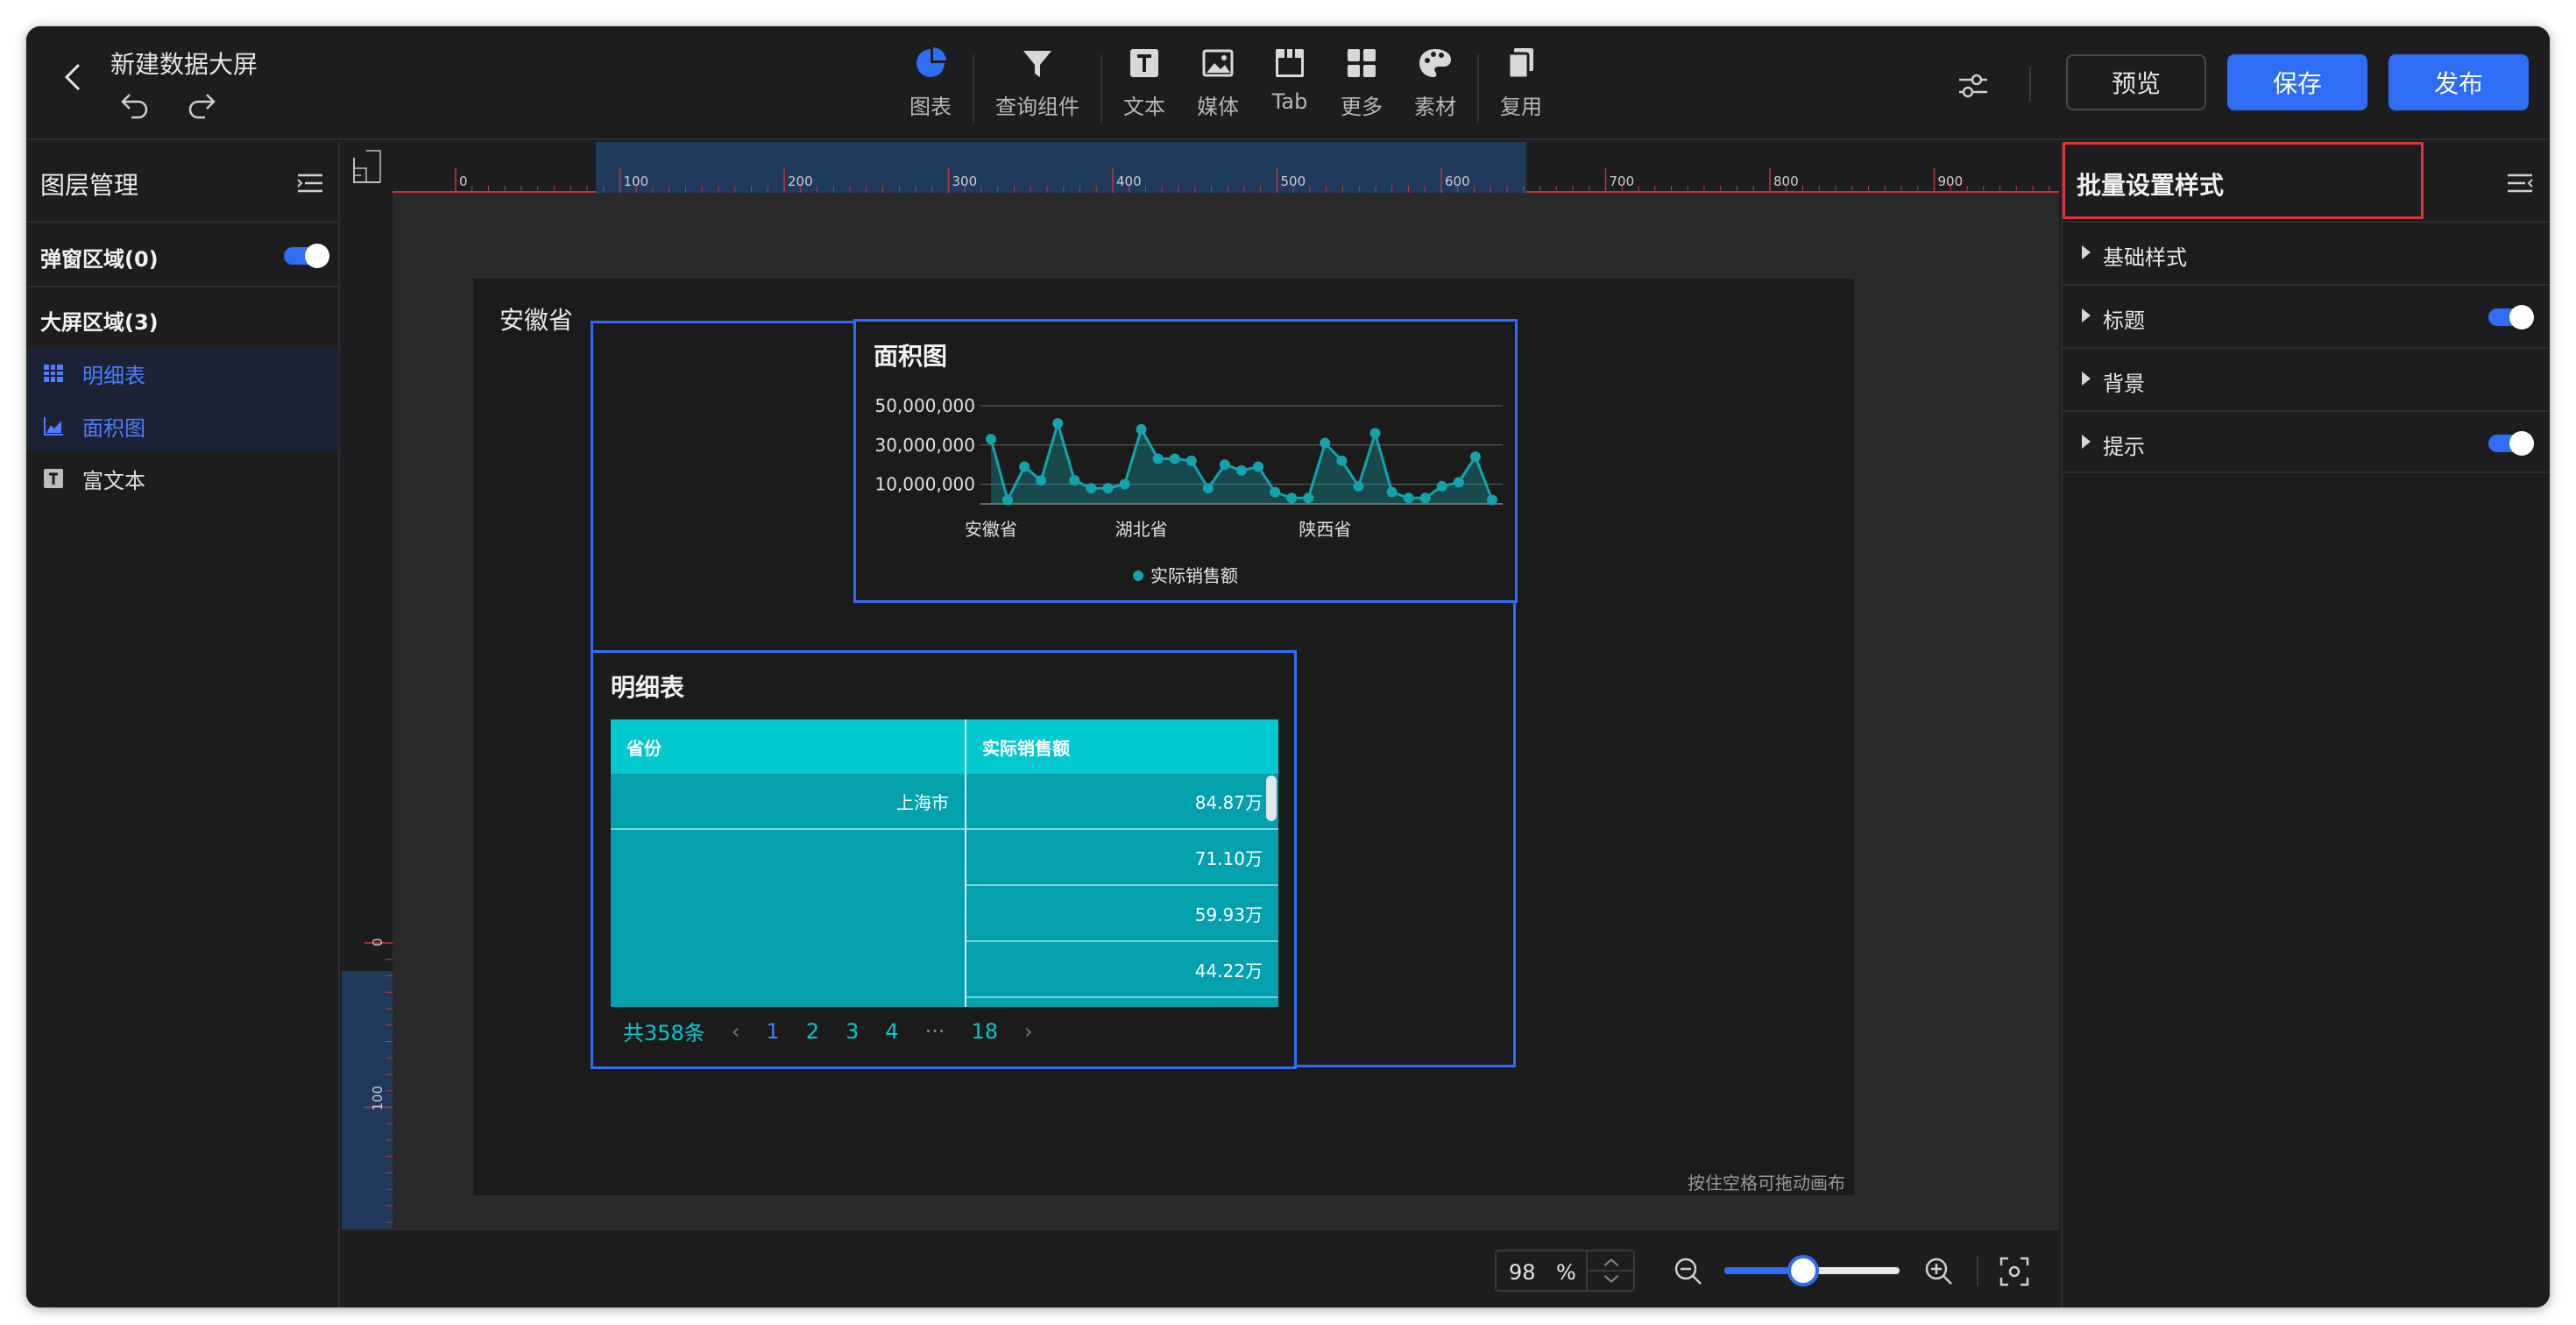 The image size is (2576, 1325). I want to click on layer-item-table: 明细表, so click(182, 373).